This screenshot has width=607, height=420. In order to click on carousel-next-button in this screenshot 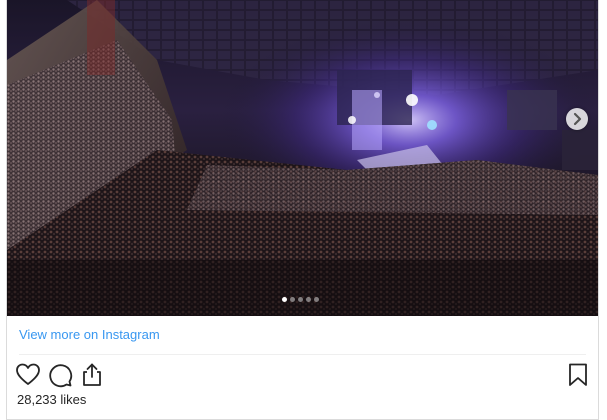, I will do `click(577, 119)`.